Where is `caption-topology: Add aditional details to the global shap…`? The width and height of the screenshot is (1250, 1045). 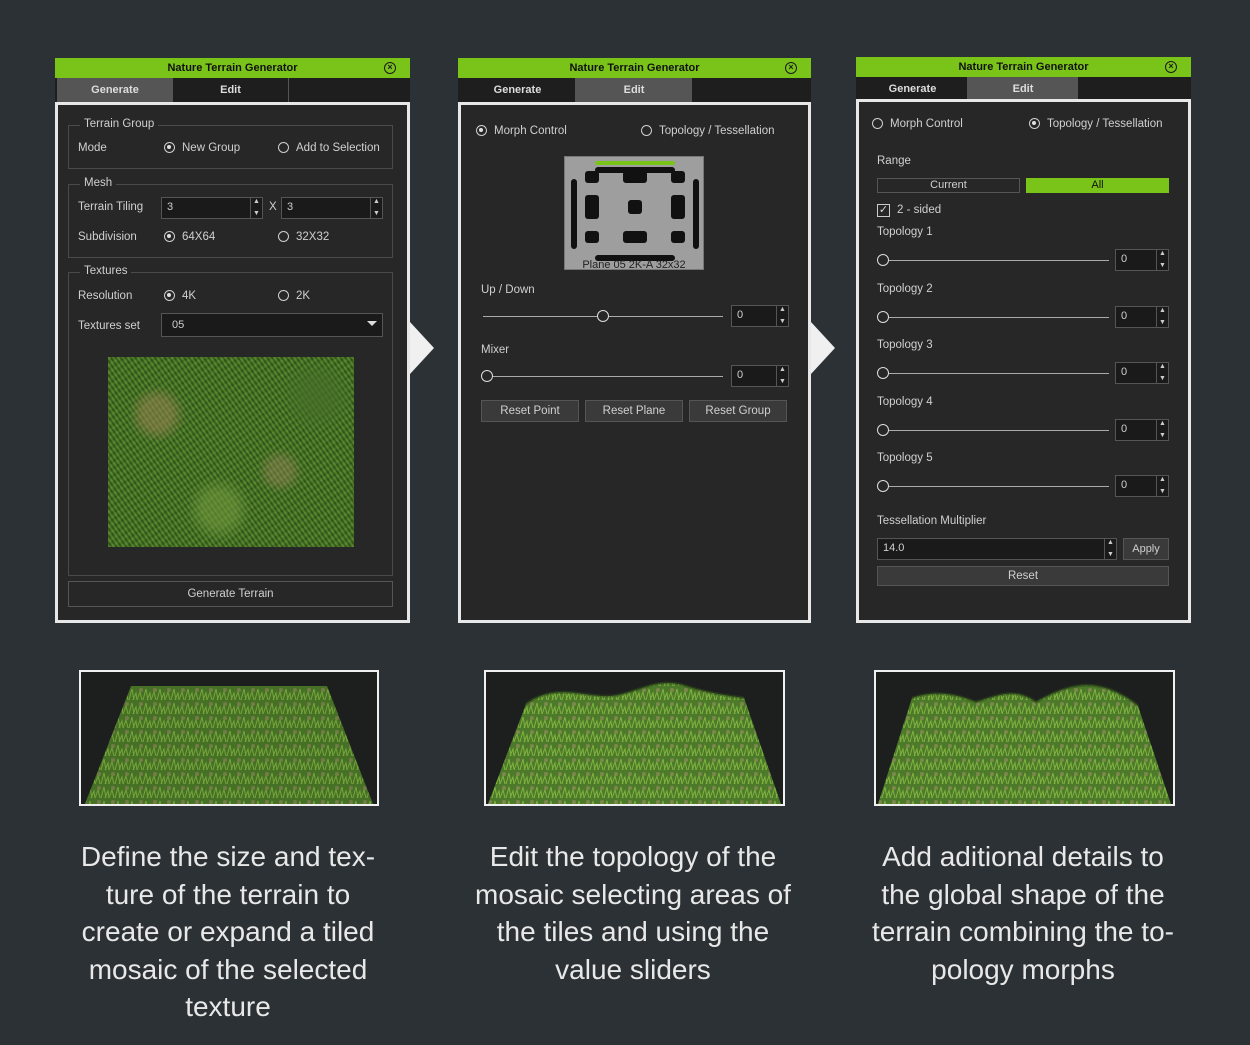 caption-topology: Add aditional details to the global shap… is located at coordinates (1023, 913).